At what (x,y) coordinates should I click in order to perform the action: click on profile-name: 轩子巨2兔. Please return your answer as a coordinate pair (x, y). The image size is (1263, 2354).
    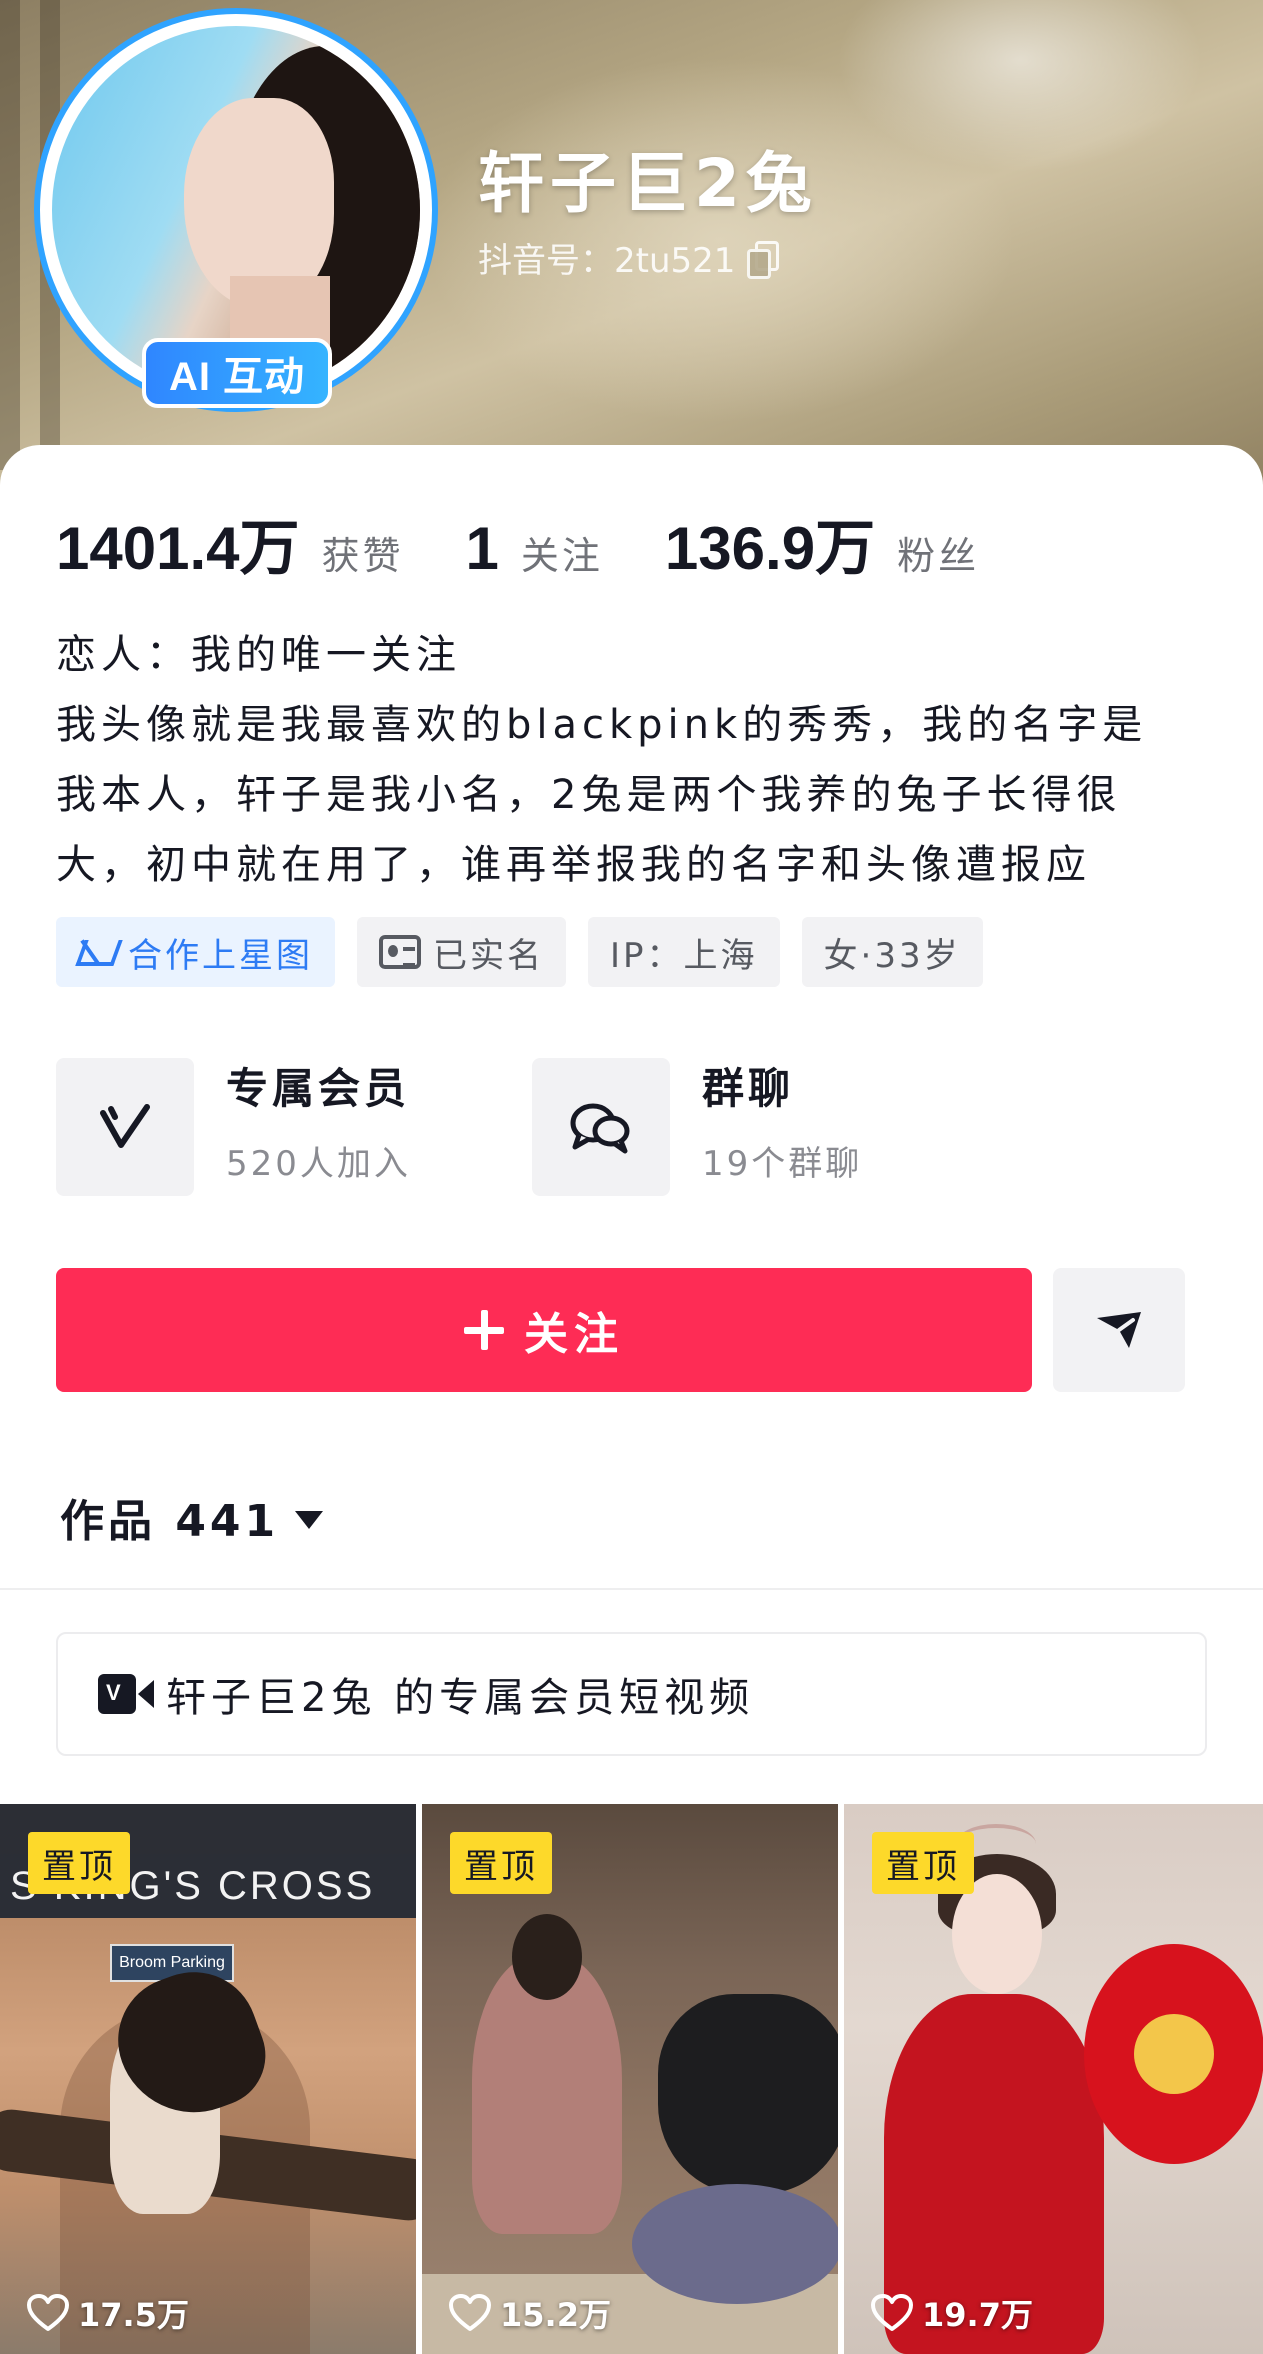
    Looking at the image, I should click on (648, 183).